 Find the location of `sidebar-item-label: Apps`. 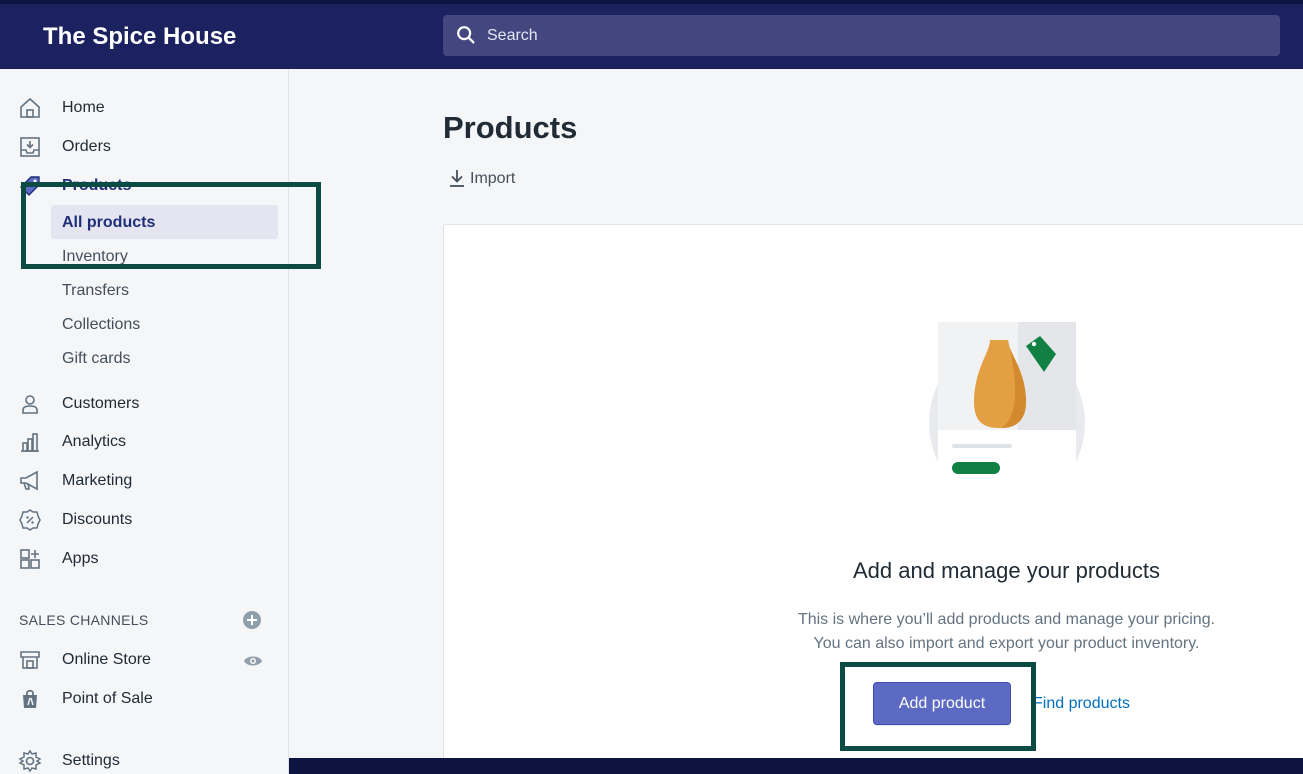

sidebar-item-label: Apps is located at coordinates (80, 558).